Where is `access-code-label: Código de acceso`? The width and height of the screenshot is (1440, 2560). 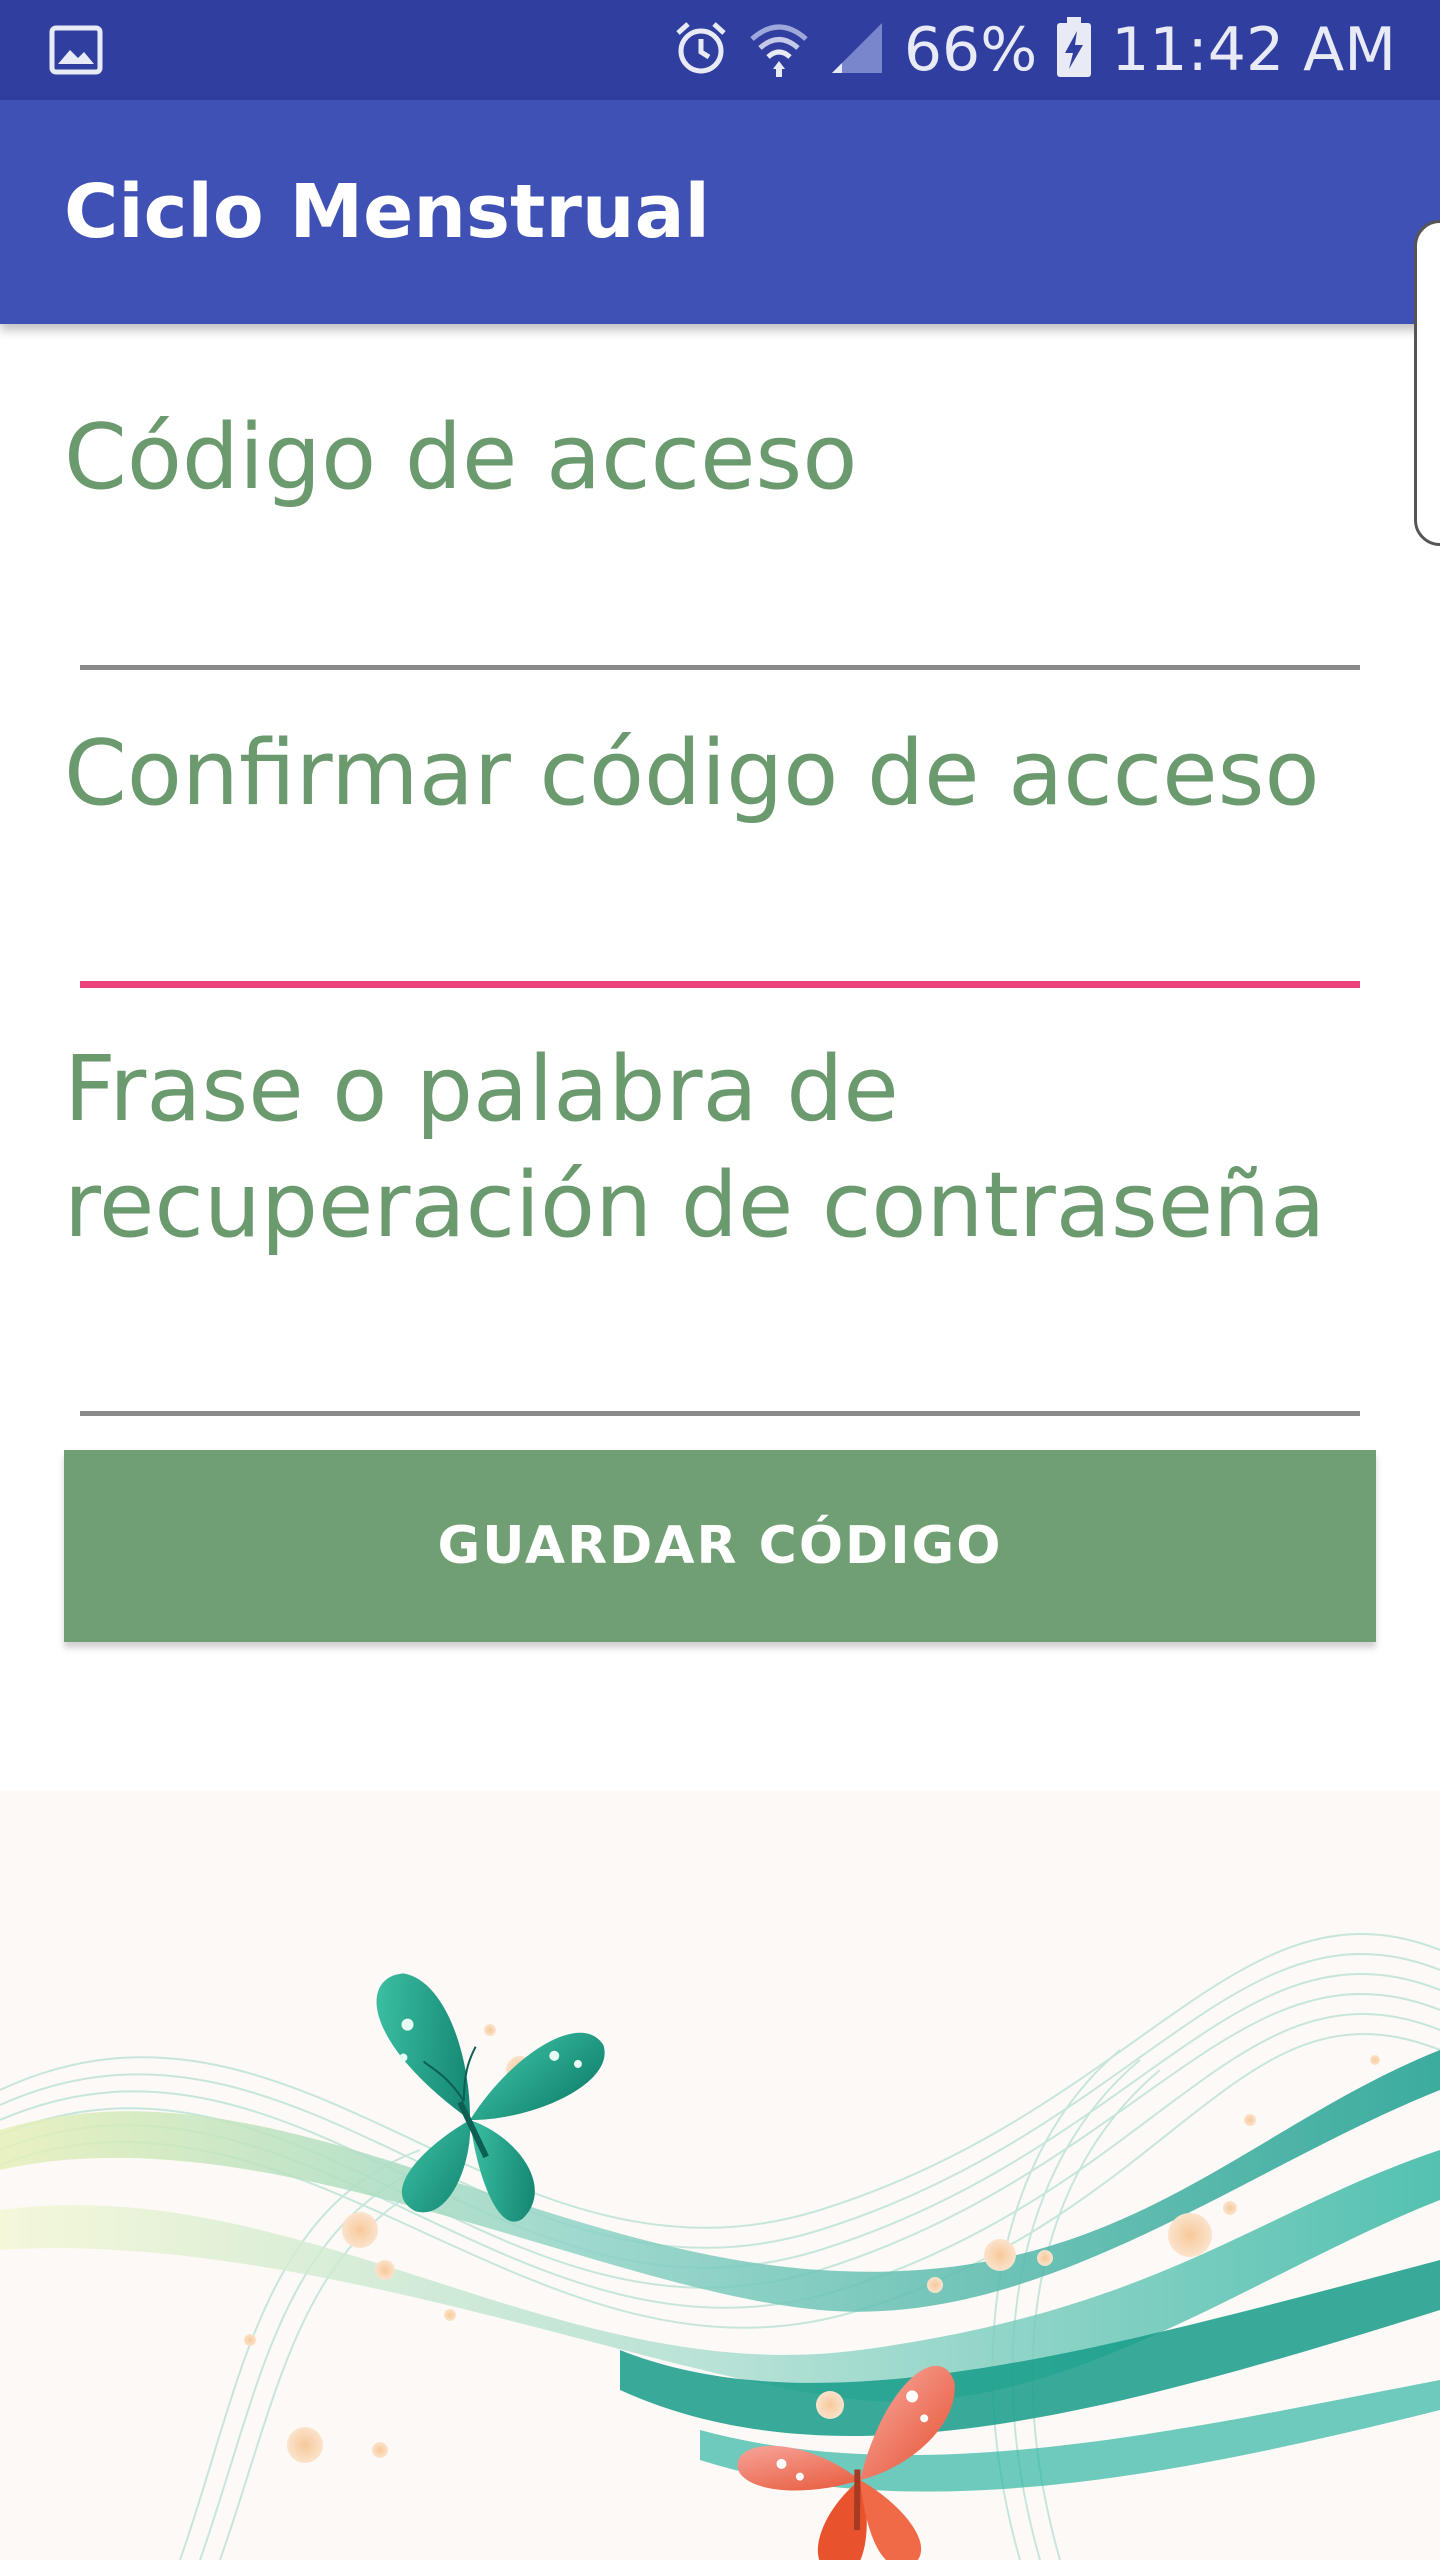 access-code-label: Código de acceso is located at coordinates (461, 457).